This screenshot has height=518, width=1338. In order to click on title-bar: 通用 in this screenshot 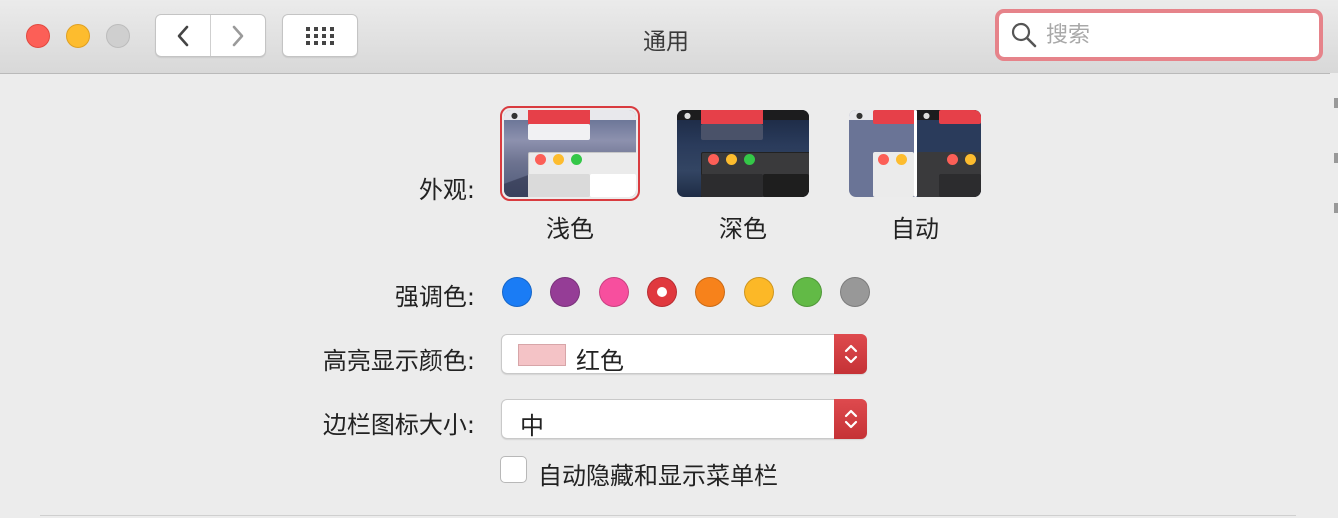, I will do `click(669, 37)`.